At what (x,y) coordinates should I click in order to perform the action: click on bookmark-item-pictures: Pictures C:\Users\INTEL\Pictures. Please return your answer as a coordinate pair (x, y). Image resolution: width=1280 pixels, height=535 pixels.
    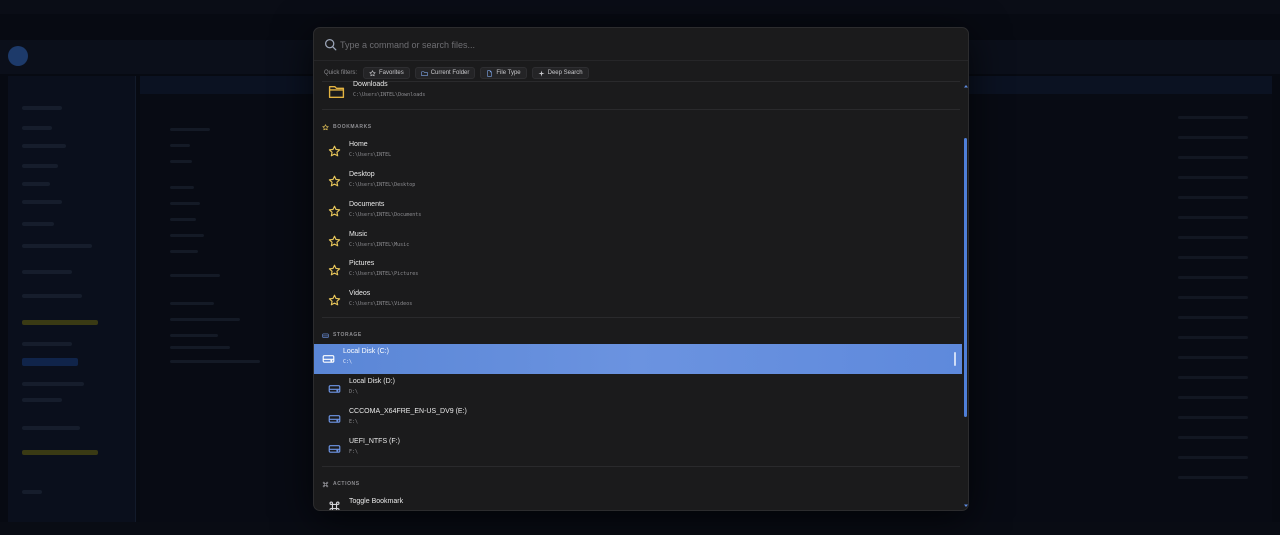
    Looking at the image, I should click on (638, 271).